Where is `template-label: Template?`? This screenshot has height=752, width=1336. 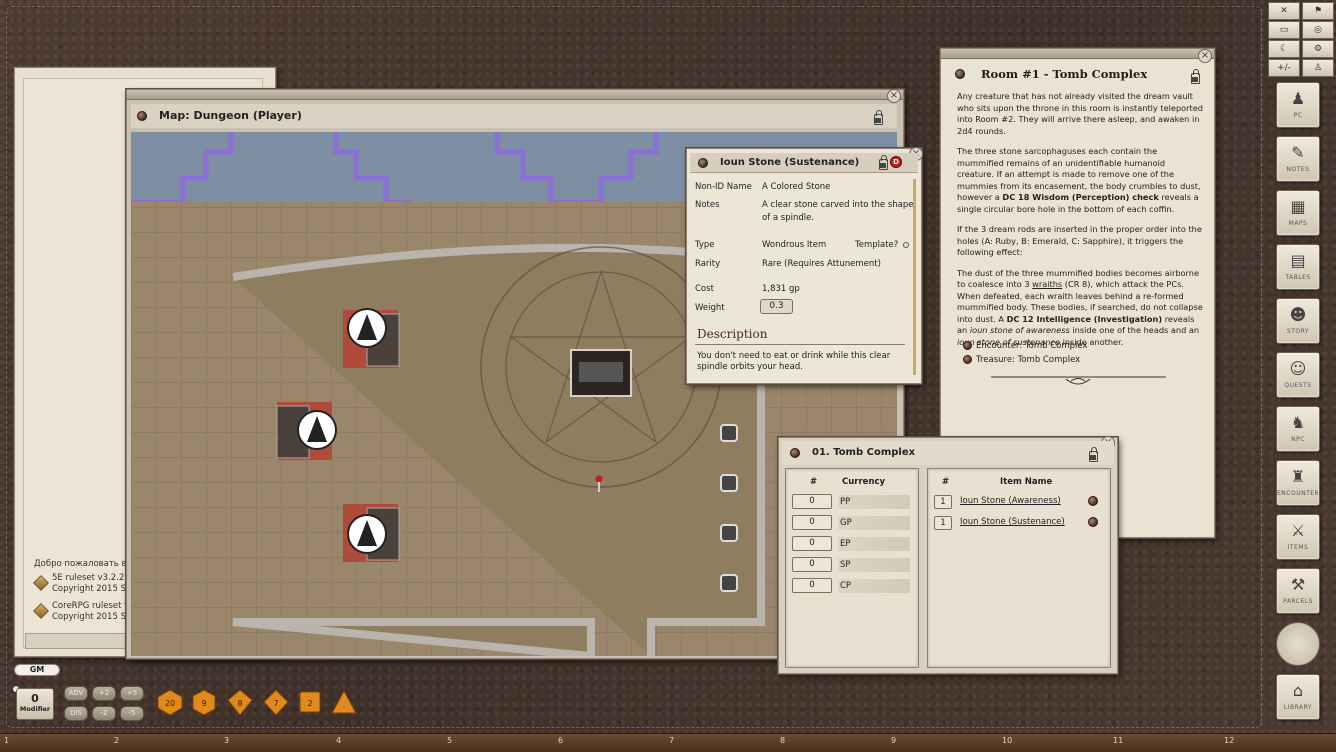
template-label: Template? is located at coordinates (877, 245).